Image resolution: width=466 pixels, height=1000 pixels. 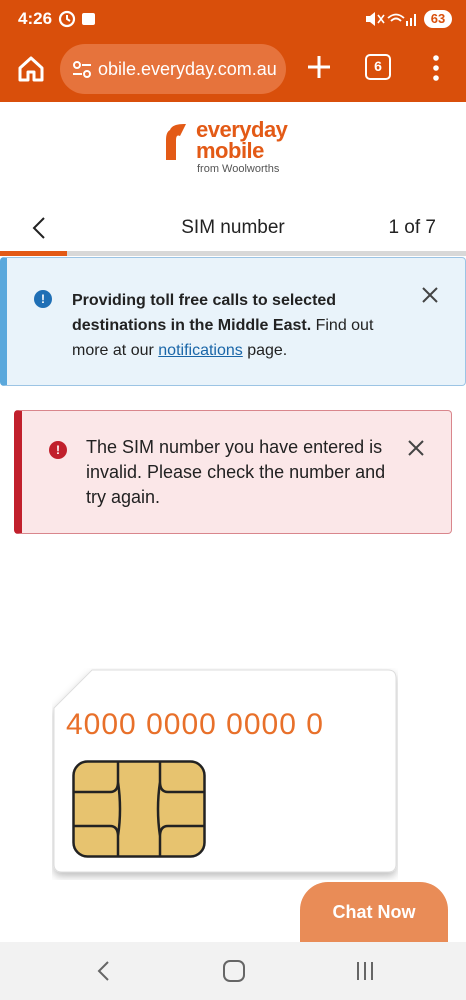 I want to click on notifications-link: notifications, so click(x=200, y=350).